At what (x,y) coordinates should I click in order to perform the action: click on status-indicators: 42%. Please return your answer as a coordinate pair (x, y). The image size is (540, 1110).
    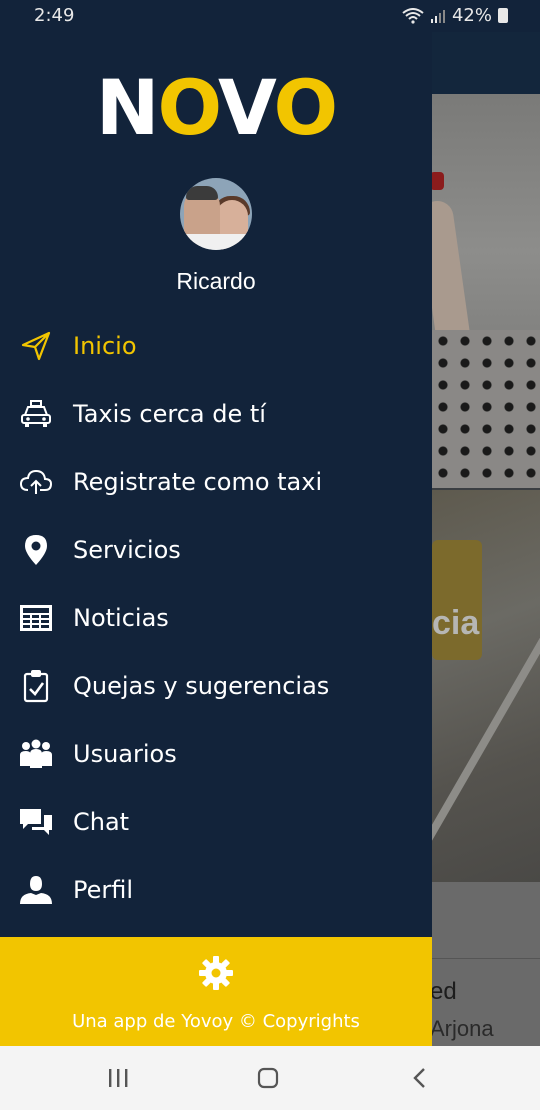
    Looking at the image, I should click on (455, 15).